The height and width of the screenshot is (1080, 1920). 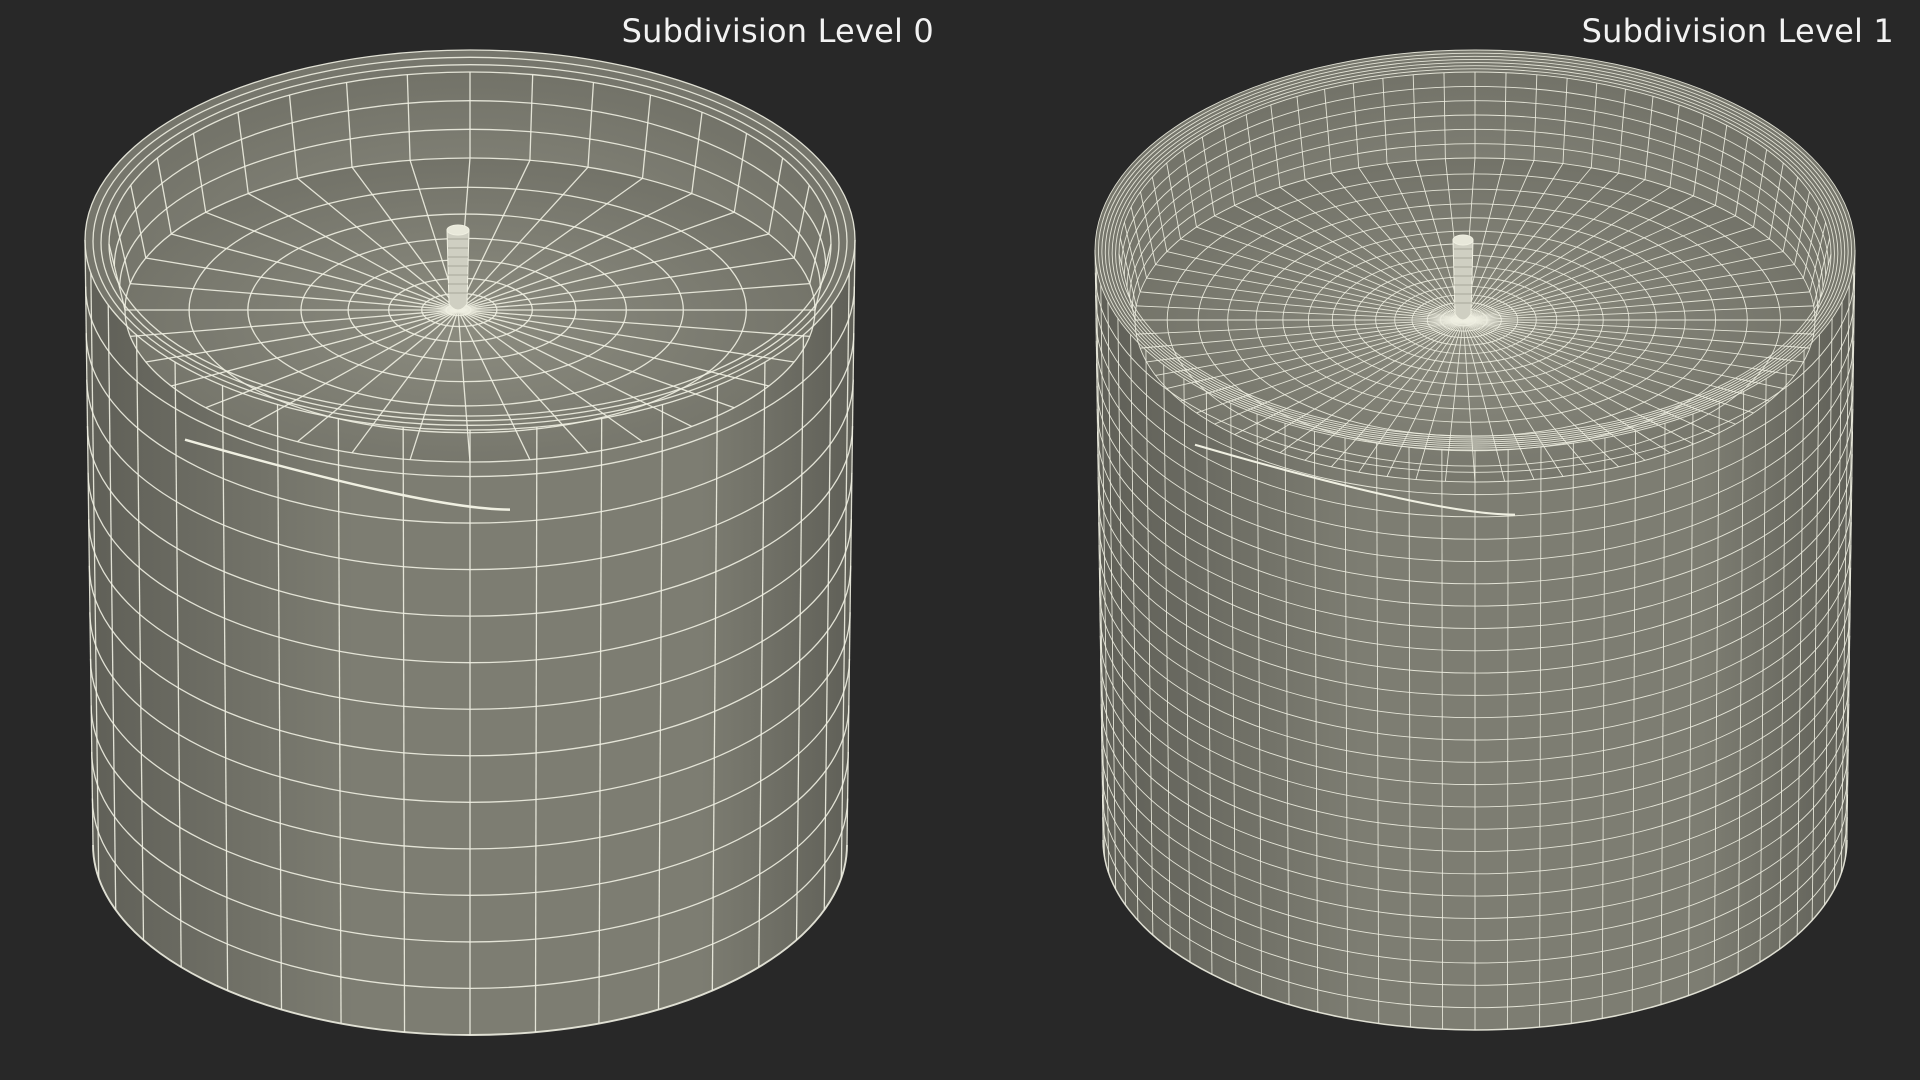 What do you see at coordinates (1737, 31) in the screenshot?
I see `subdivision-level-1-caption: Subdivision Level 1` at bounding box center [1737, 31].